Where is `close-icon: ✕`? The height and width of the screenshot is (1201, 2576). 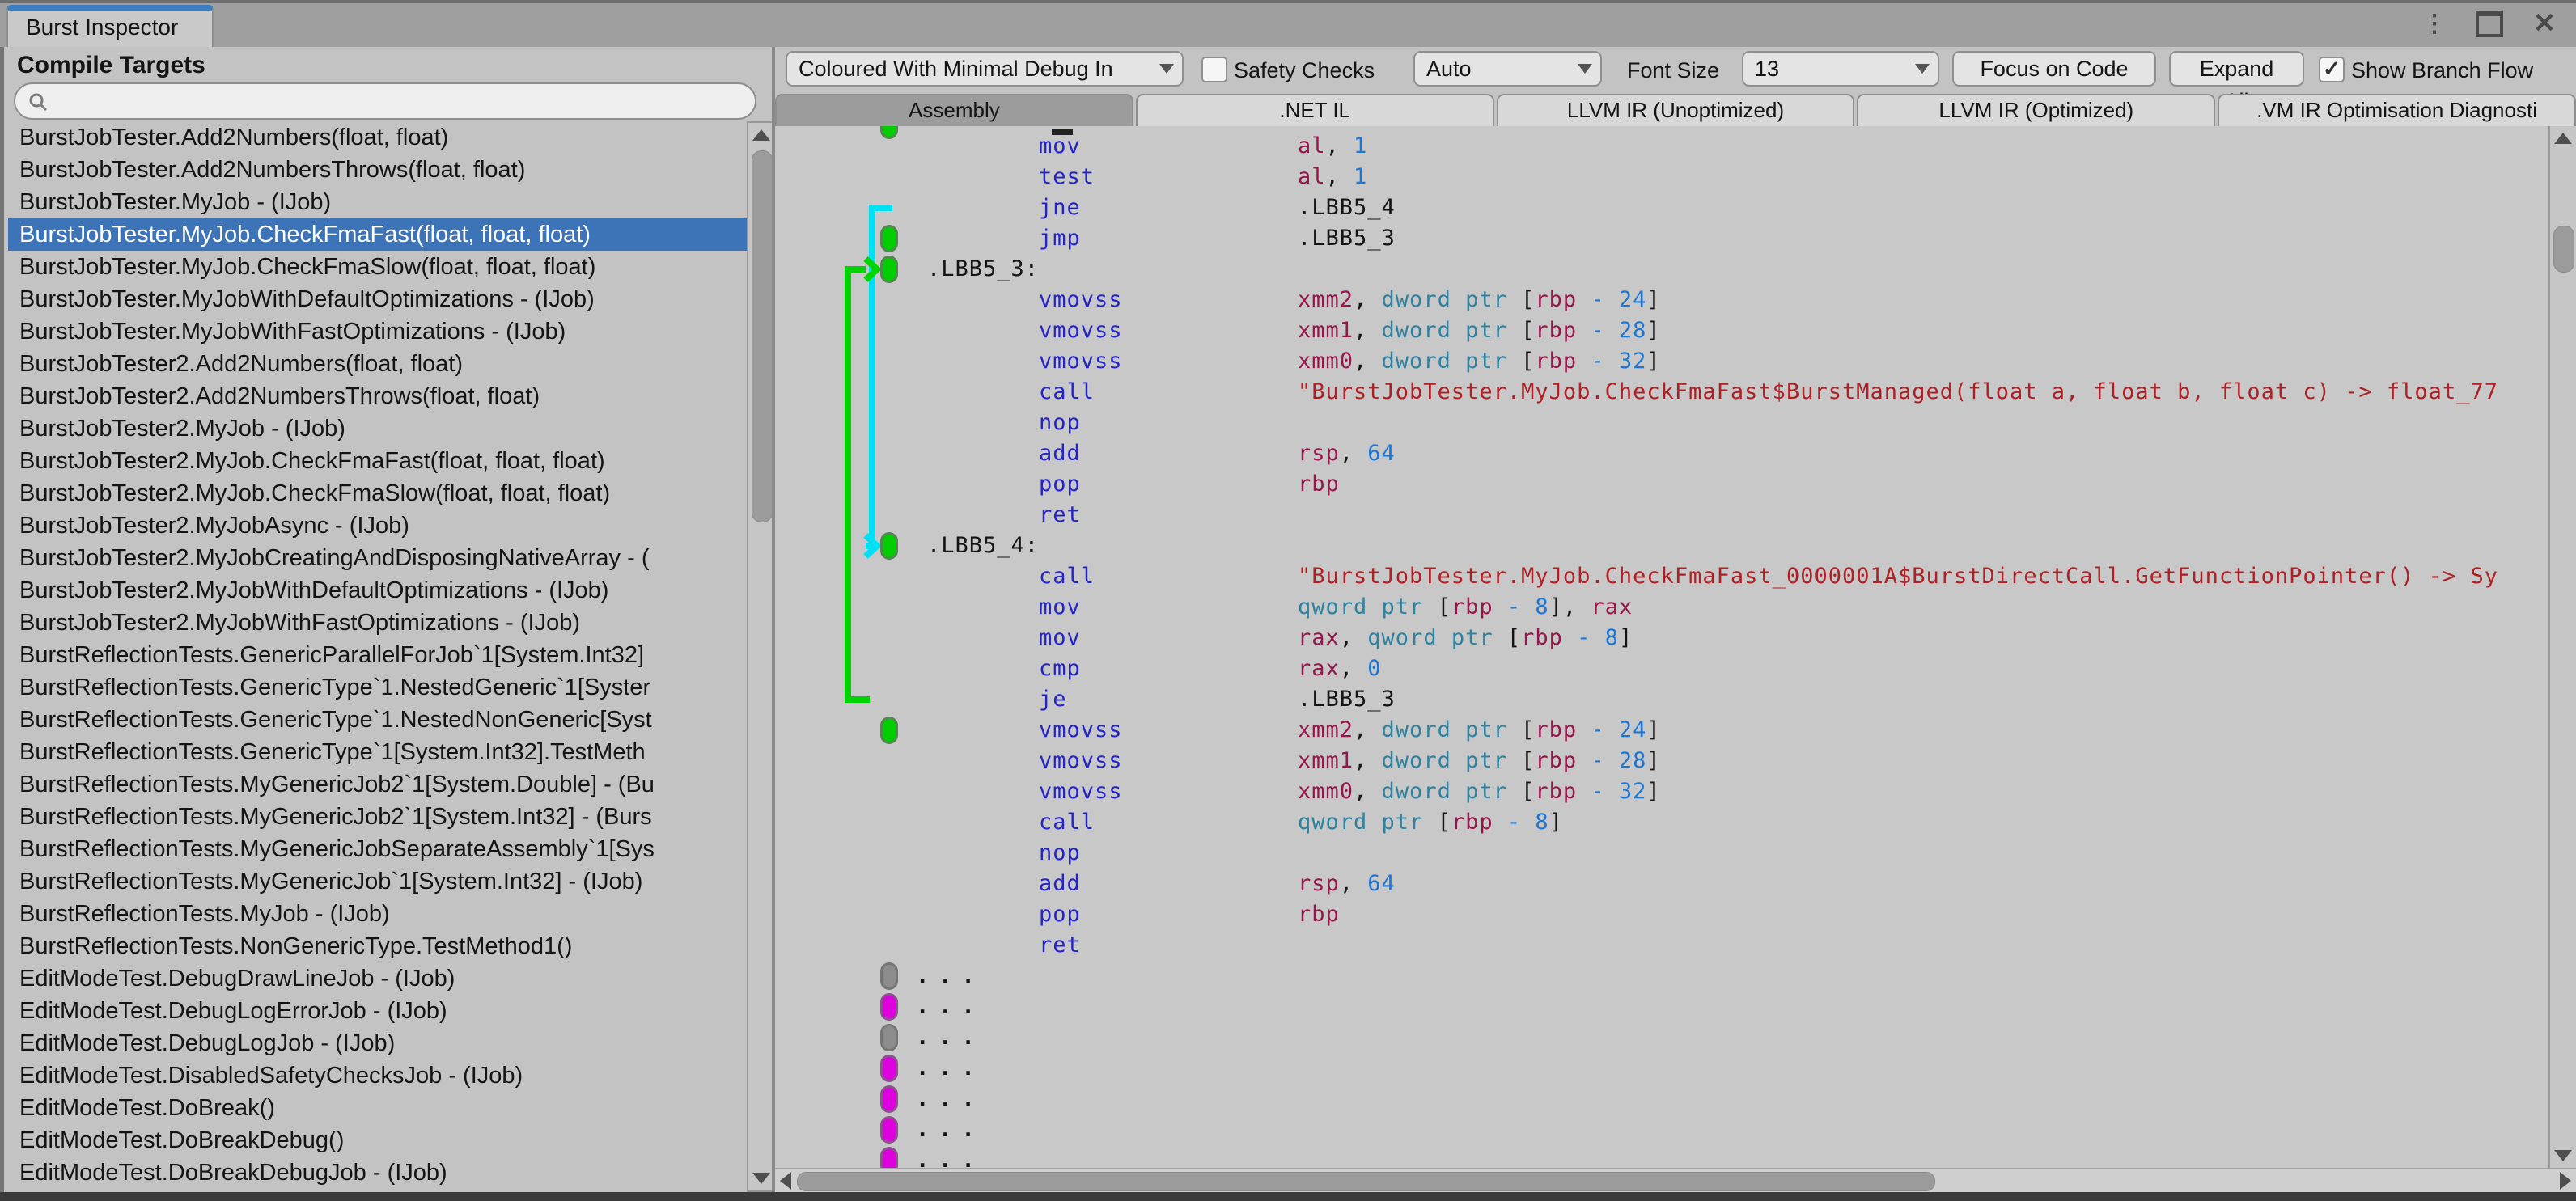
close-icon: ✕ is located at coordinates (2544, 23).